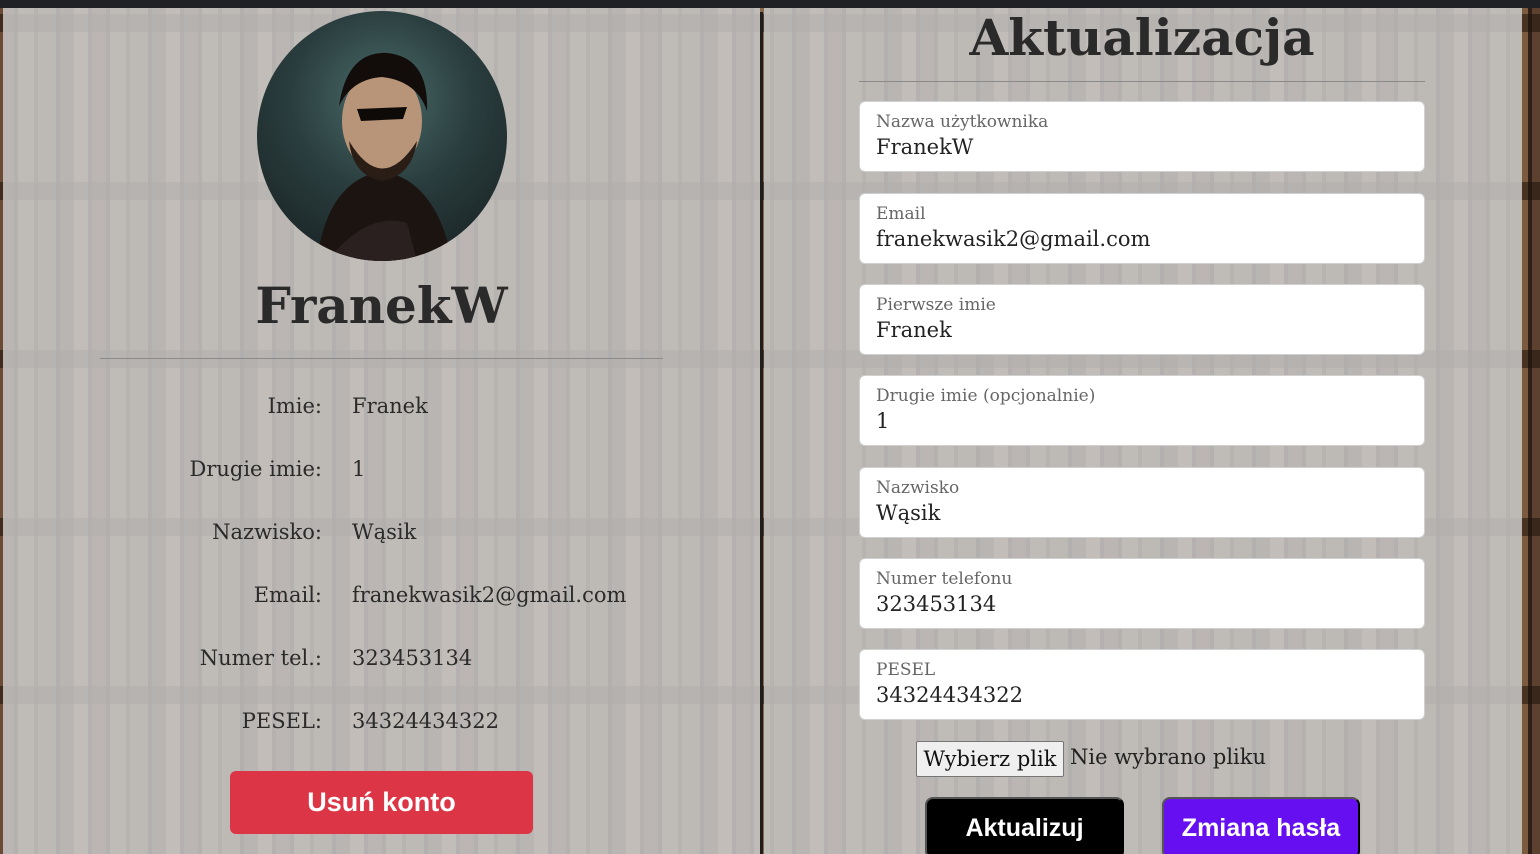 This screenshot has width=1540, height=854. Describe the element at coordinates (381, 305) in the screenshot. I see `profile-username: FranekW` at that location.